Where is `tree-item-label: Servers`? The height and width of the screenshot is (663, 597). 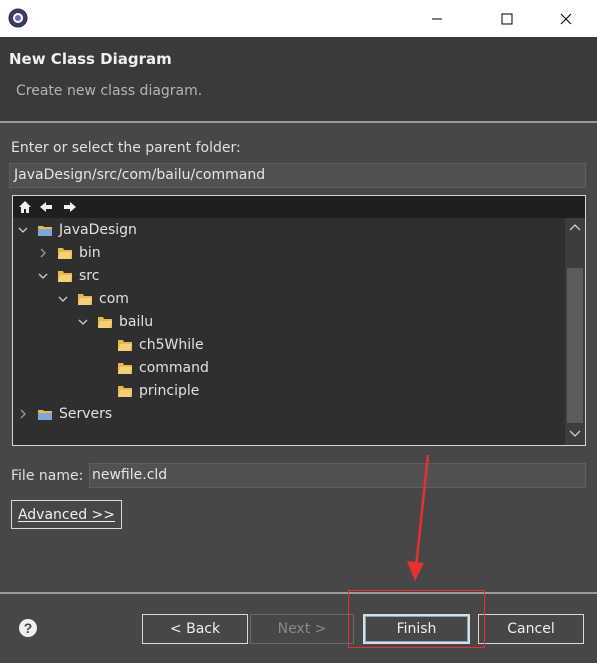
tree-item-label: Servers is located at coordinates (86, 414).